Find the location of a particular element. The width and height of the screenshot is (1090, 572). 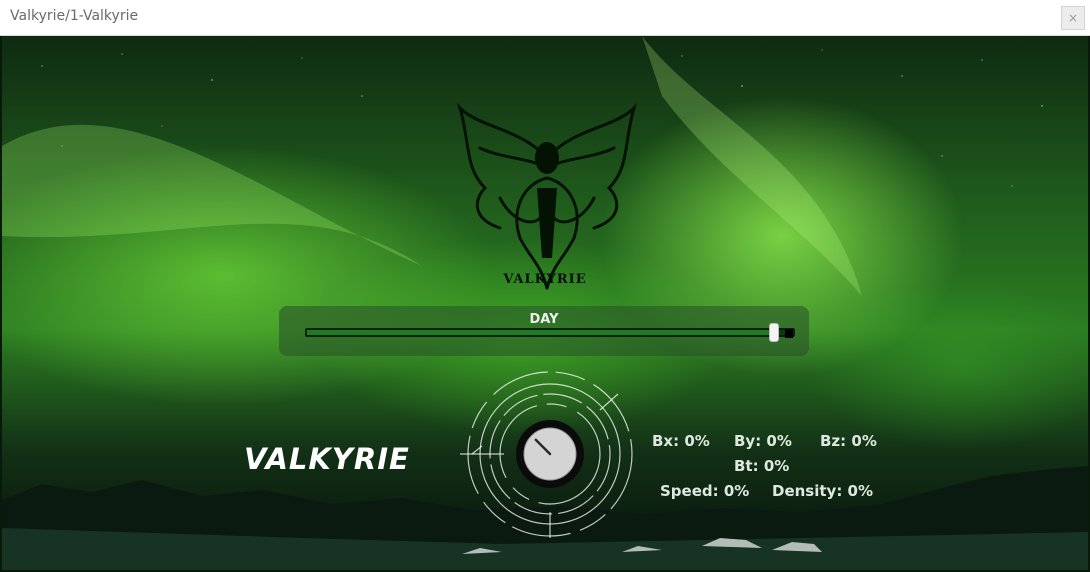

day-slider-fill is located at coordinates (540, 332).